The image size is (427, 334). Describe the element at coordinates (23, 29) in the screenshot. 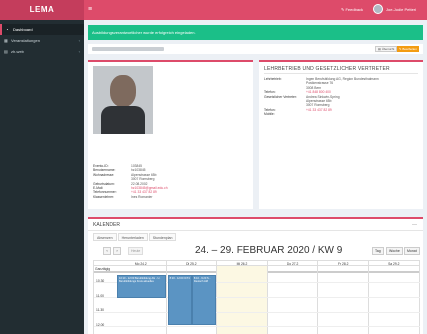

I see `sidebar-item-label: Dashboard` at that location.